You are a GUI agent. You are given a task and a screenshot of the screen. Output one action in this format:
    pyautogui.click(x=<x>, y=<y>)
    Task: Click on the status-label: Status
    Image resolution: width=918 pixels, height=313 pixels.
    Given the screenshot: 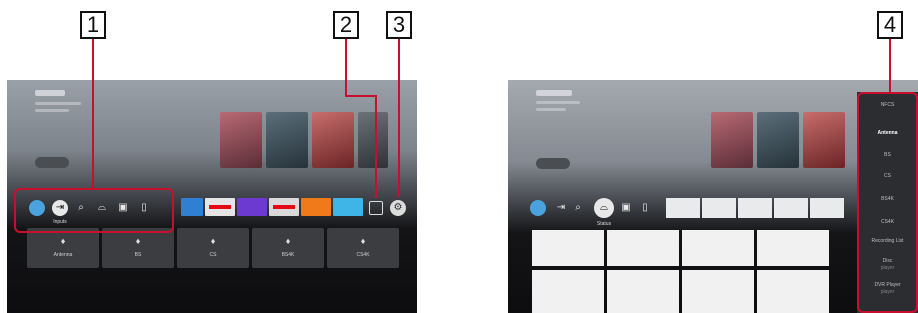 What is the action you would take?
    pyautogui.click(x=604, y=224)
    